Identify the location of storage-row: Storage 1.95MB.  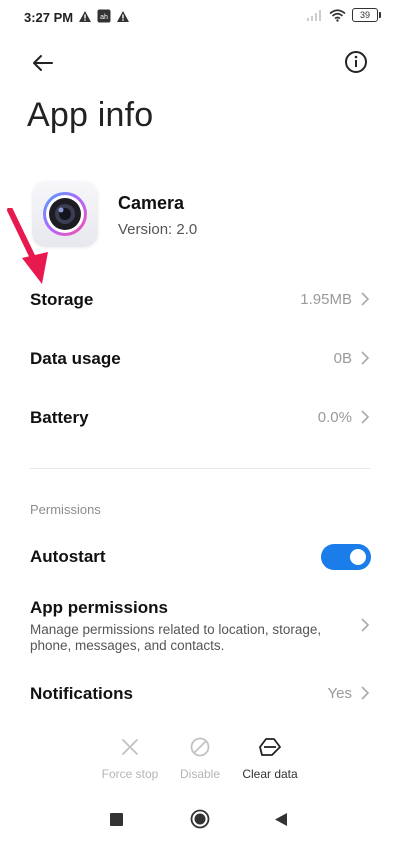
(200, 300).